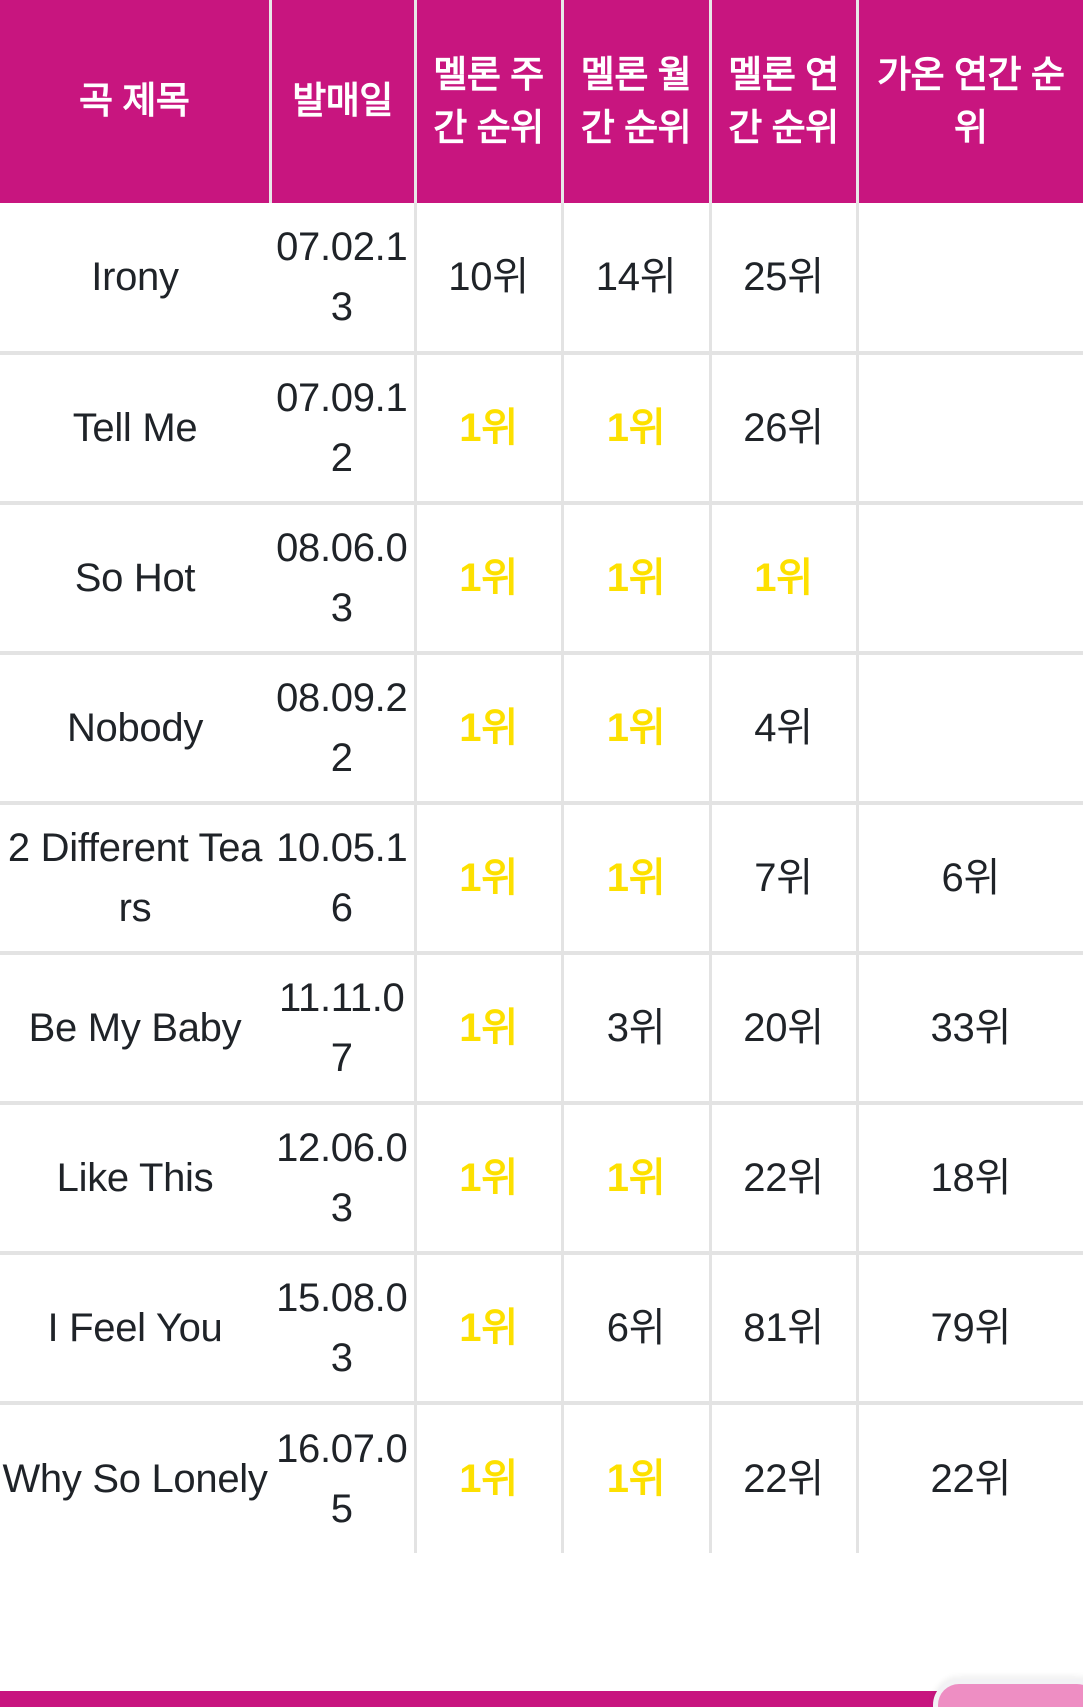 The image size is (1083, 1707). I want to click on release-date-cell: 16.07.05, so click(343, 1478).